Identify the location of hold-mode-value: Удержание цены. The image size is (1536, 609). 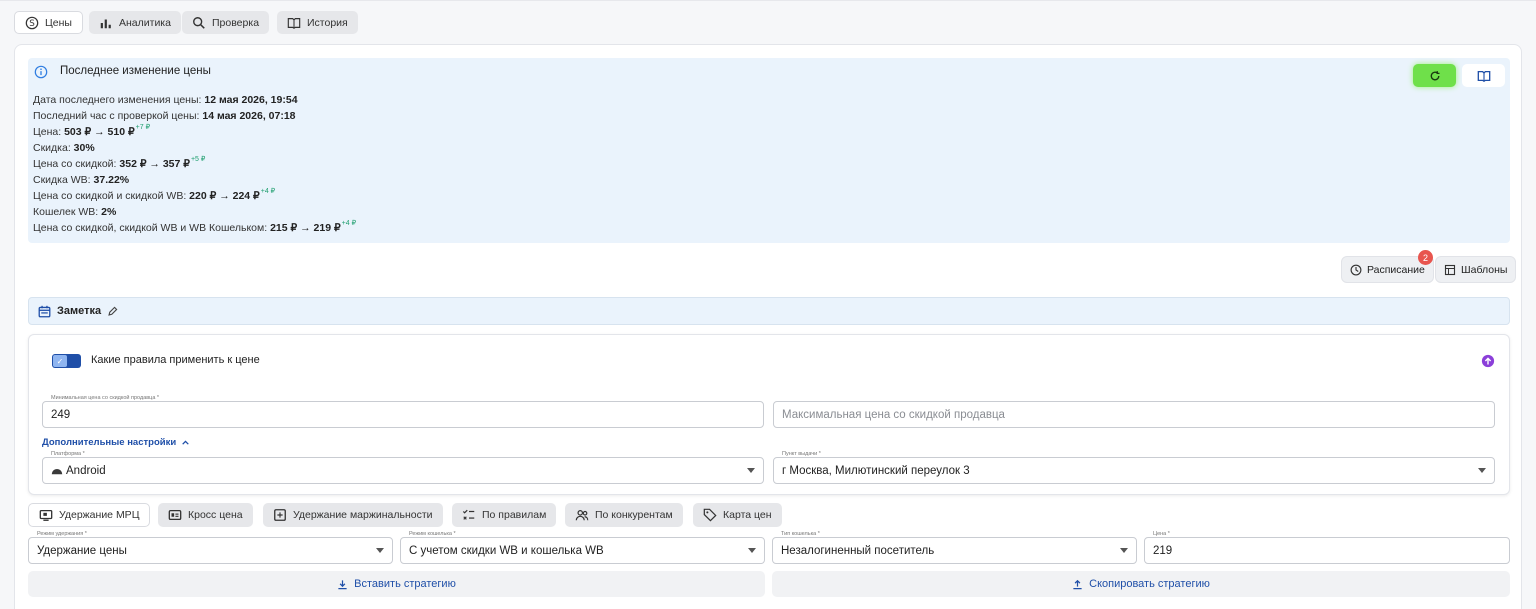
(82, 550).